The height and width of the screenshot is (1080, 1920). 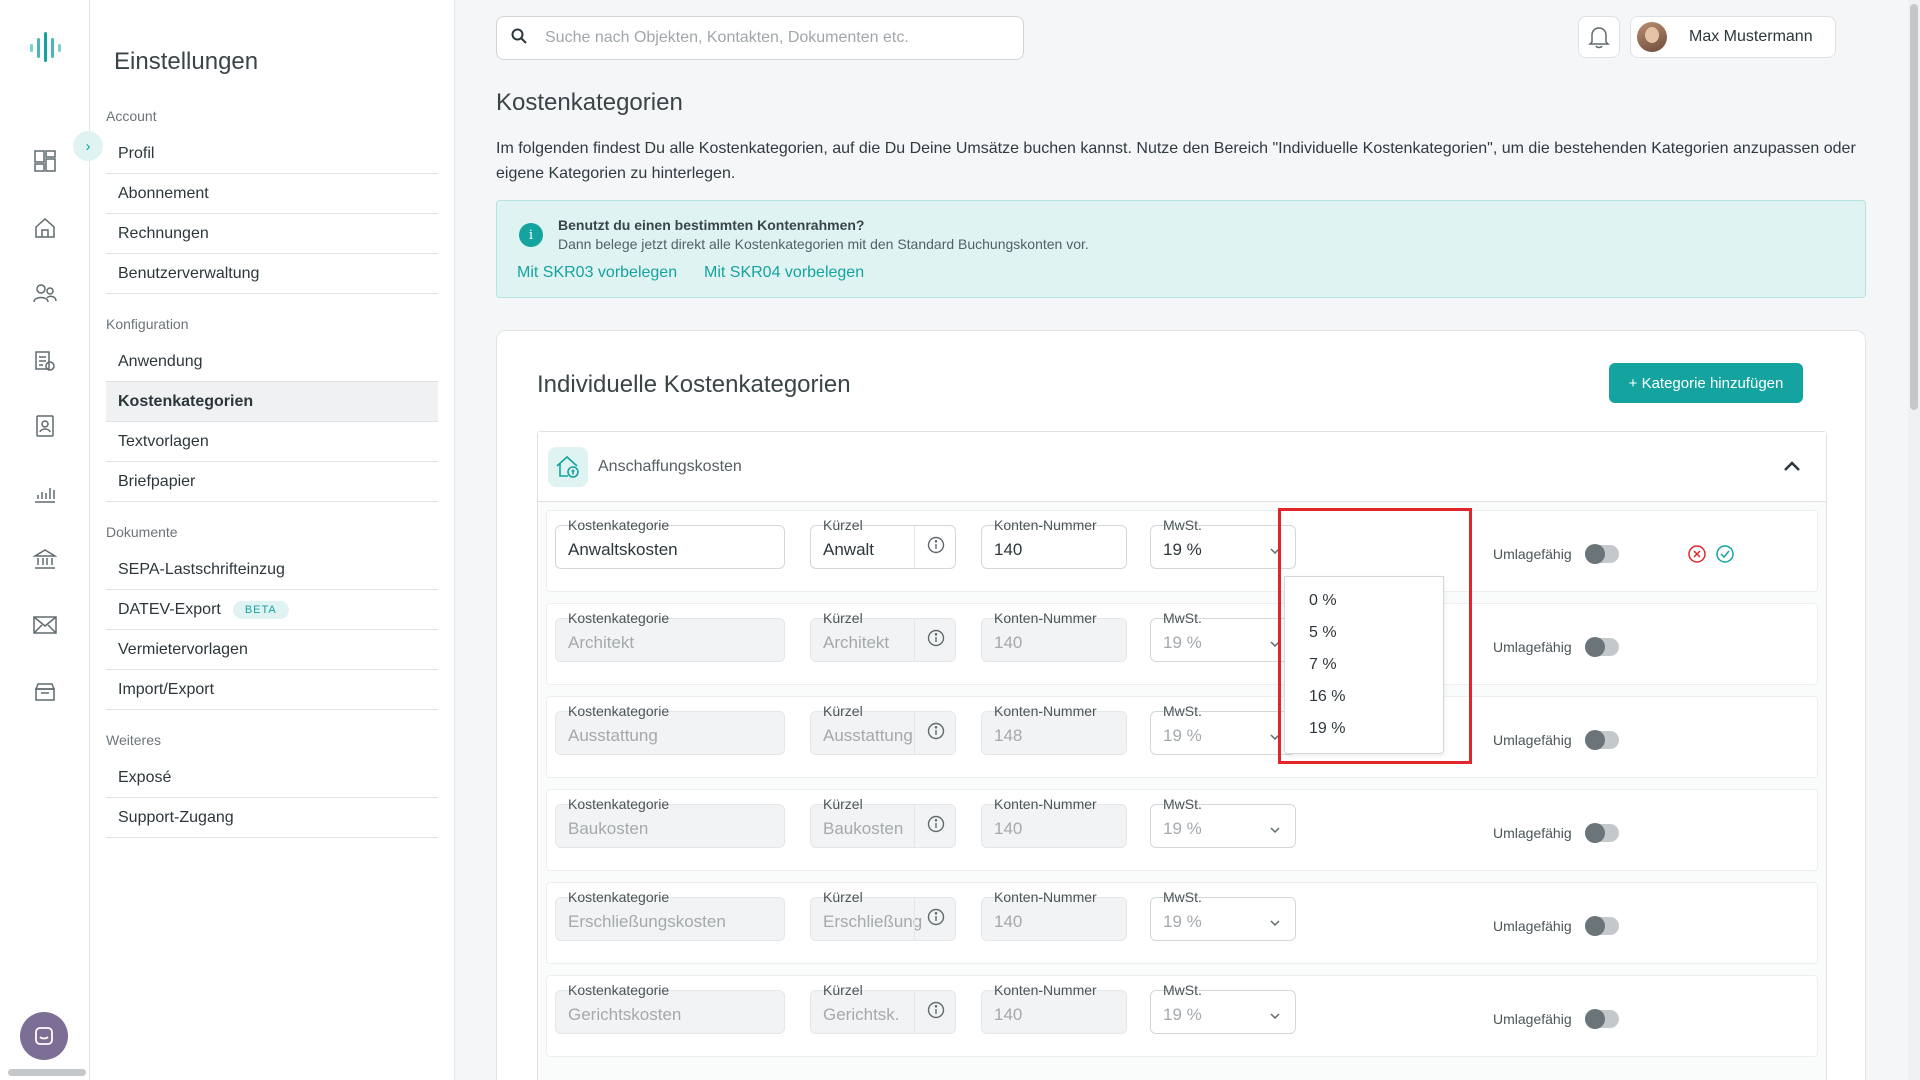 What do you see at coordinates (1364, 729) in the screenshot?
I see `mwst-option: 19 %` at bounding box center [1364, 729].